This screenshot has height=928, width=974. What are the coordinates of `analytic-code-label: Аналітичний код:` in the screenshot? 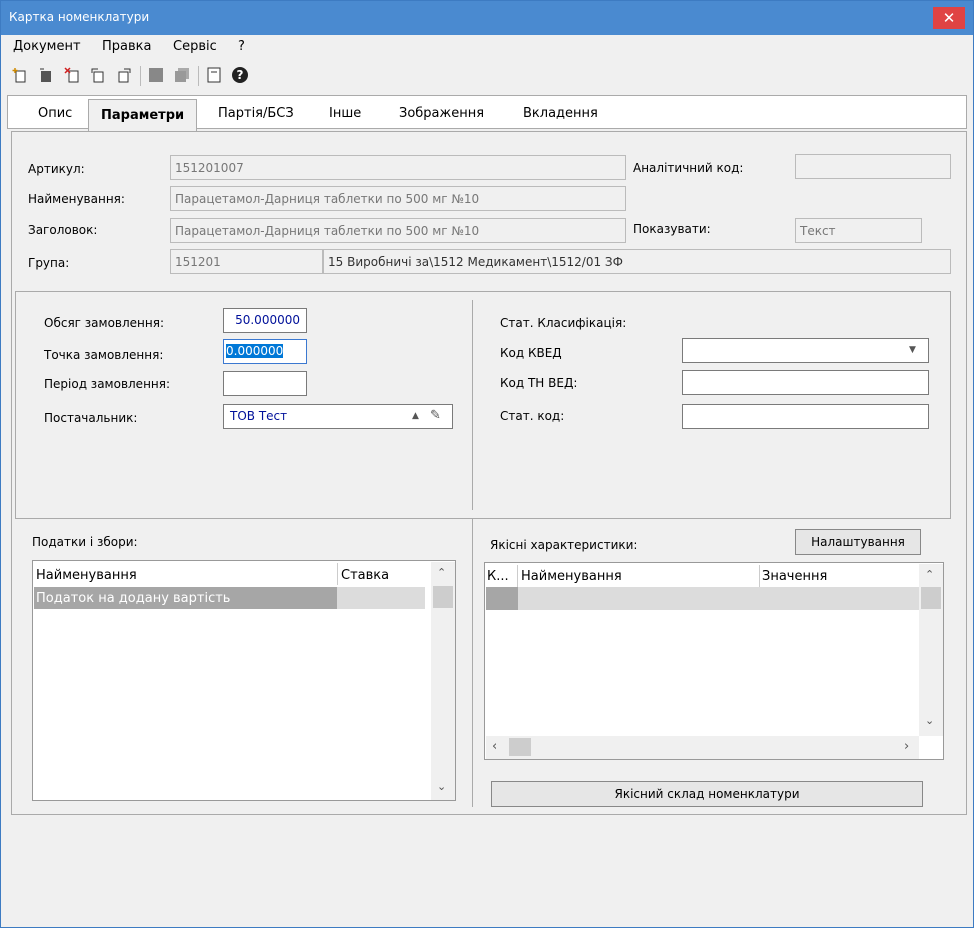 It's located at (688, 168).